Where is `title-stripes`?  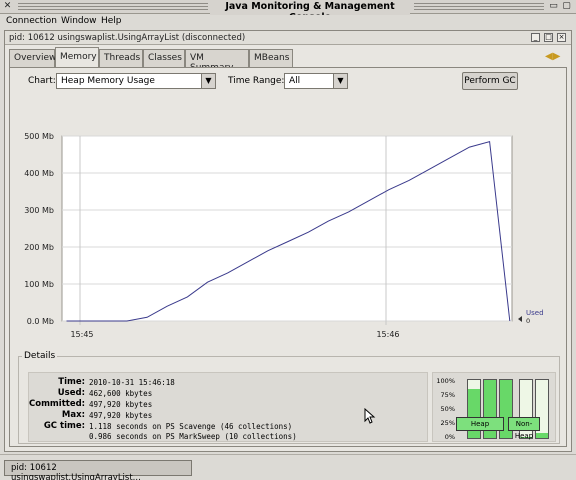
title-stripes is located at coordinates (113, 7).